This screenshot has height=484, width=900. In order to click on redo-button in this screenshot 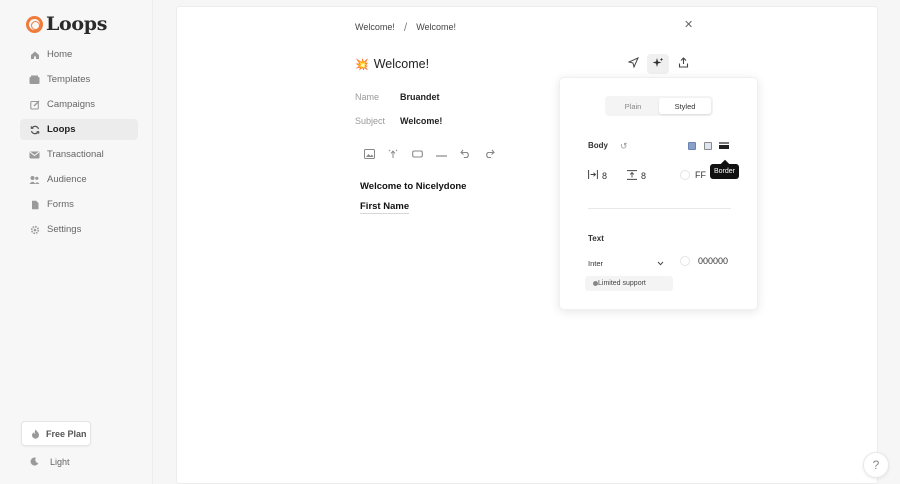, I will do `click(489, 155)`.